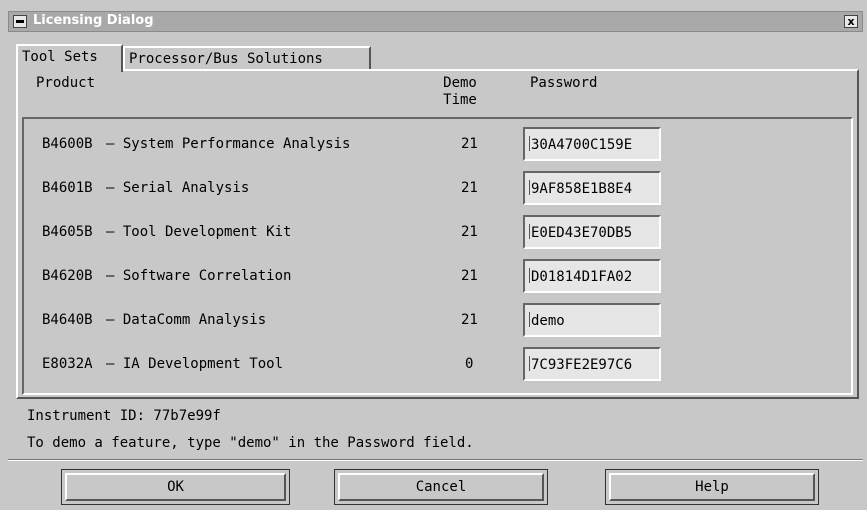  What do you see at coordinates (592, 320) in the screenshot?
I see `password-input: demo` at bounding box center [592, 320].